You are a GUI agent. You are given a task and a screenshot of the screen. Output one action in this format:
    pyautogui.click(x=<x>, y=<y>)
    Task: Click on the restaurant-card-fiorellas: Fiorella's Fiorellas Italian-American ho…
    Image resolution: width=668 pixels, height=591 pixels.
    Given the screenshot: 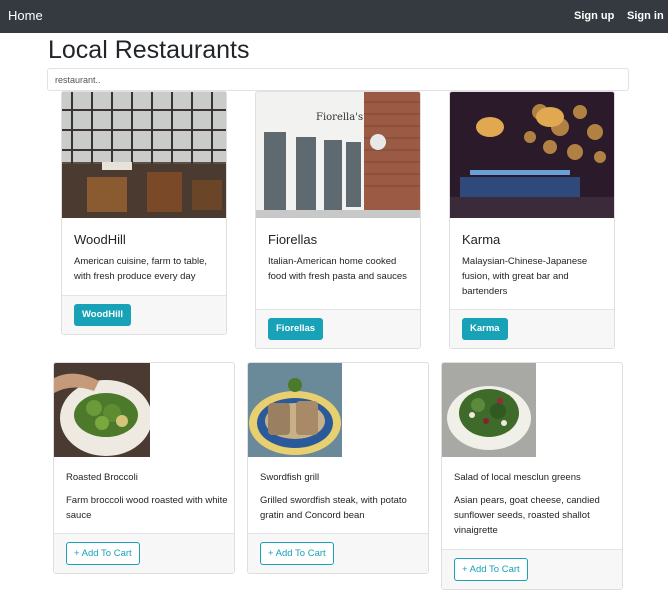 What is the action you would take?
    pyautogui.click(x=338, y=220)
    